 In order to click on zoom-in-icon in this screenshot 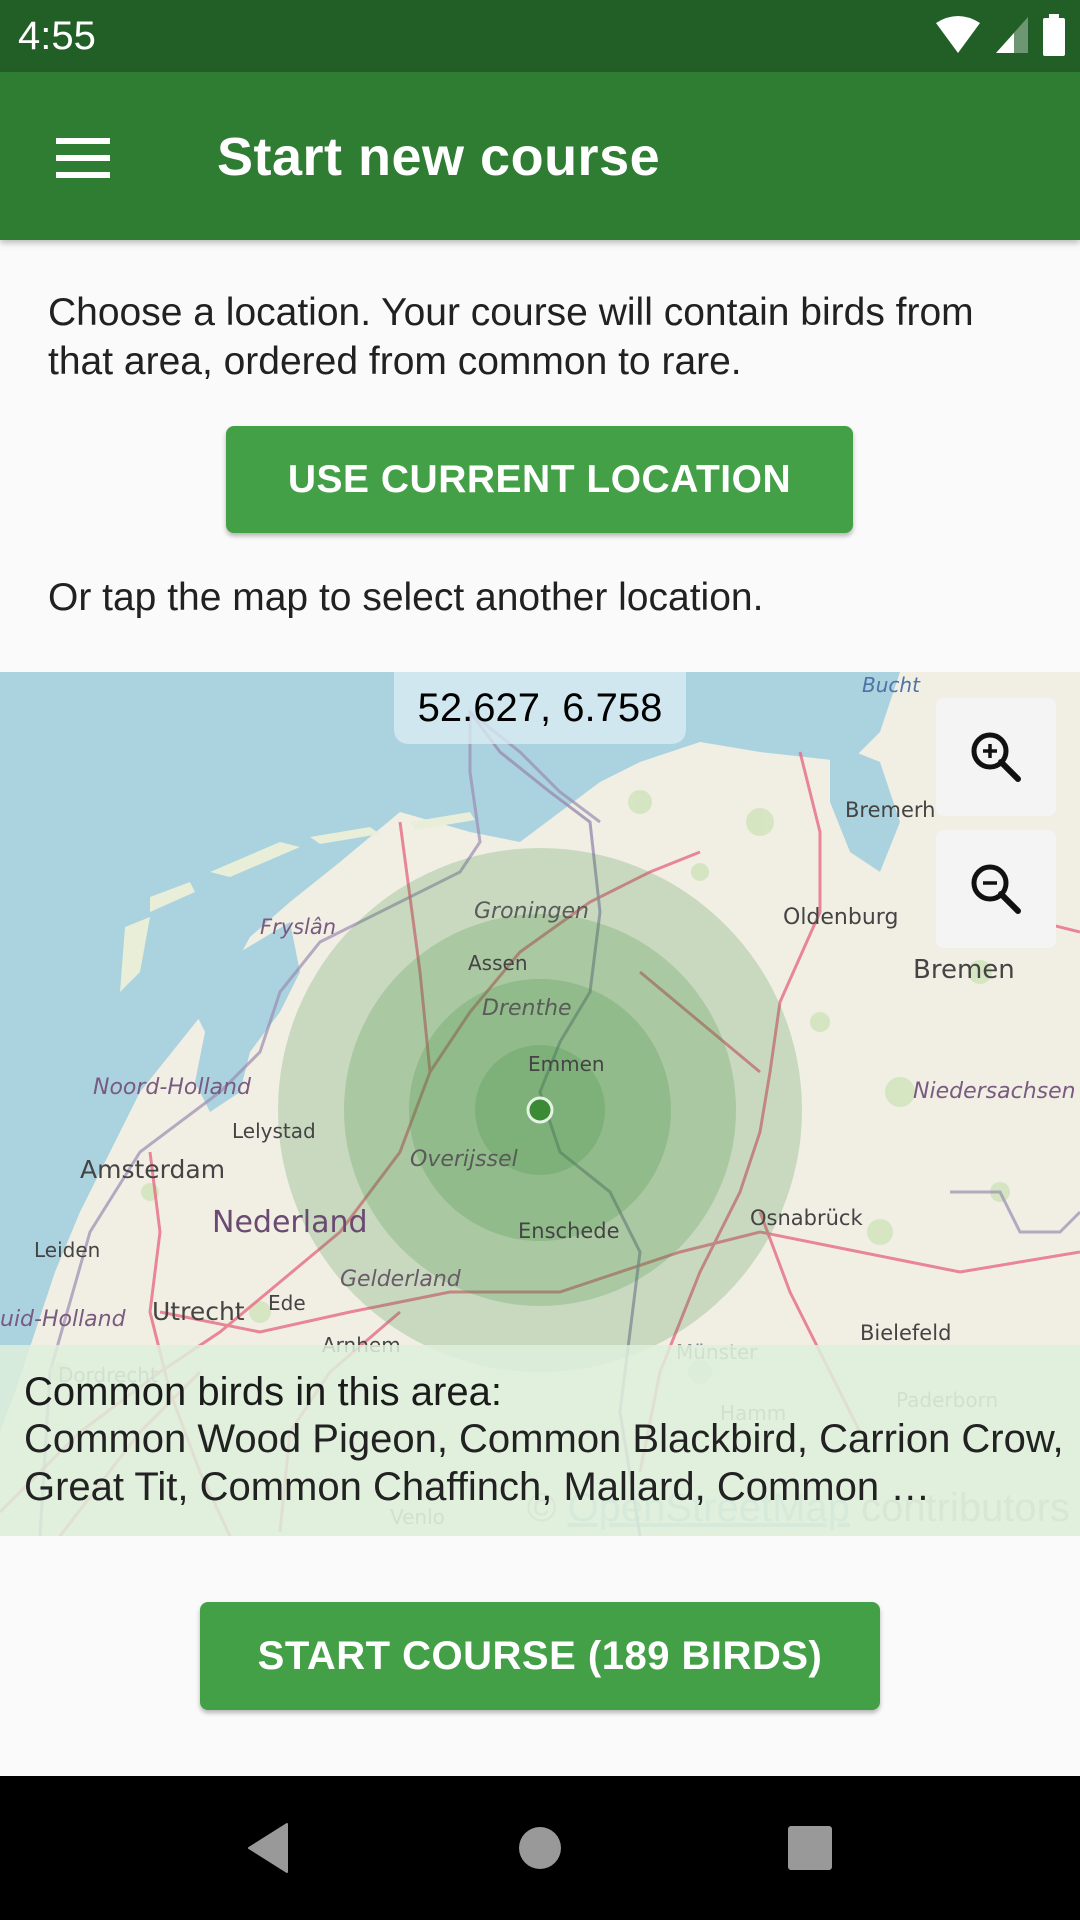, I will do `click(996, 757)`.